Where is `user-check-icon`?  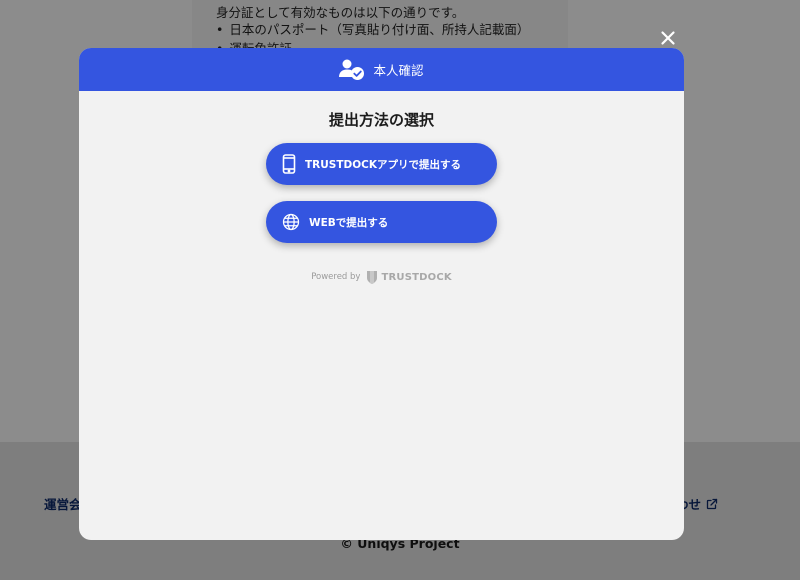
user-check-icon is located at coordinates (352, 69).